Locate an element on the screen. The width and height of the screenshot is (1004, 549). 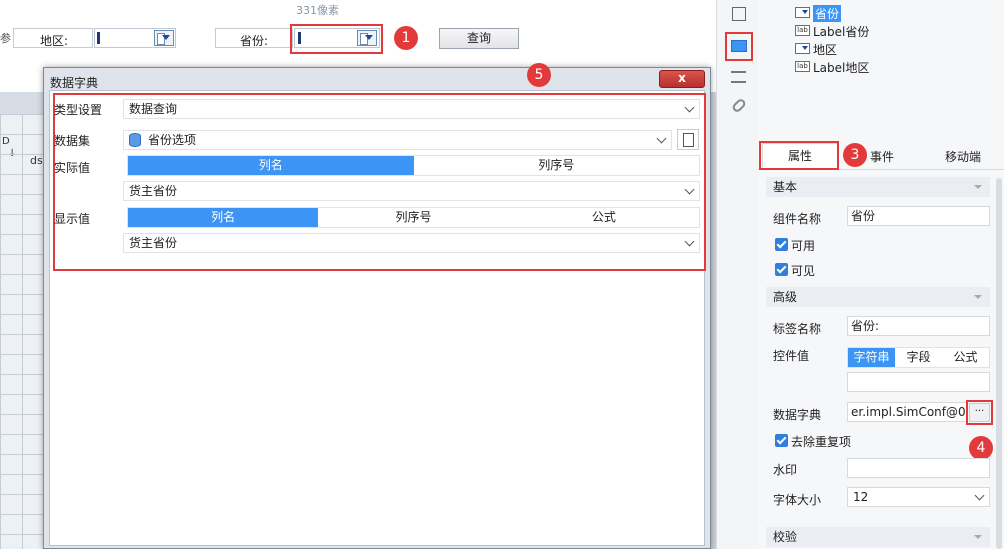
preview-icon is located at coordinates (688, 140).